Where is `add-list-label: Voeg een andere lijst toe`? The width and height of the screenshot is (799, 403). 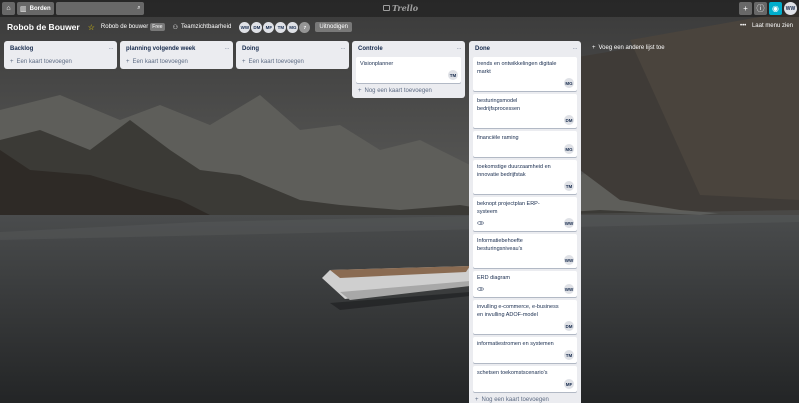
add-list-label: Voeg een andere lijst toe is located at coordinates (631, 48).